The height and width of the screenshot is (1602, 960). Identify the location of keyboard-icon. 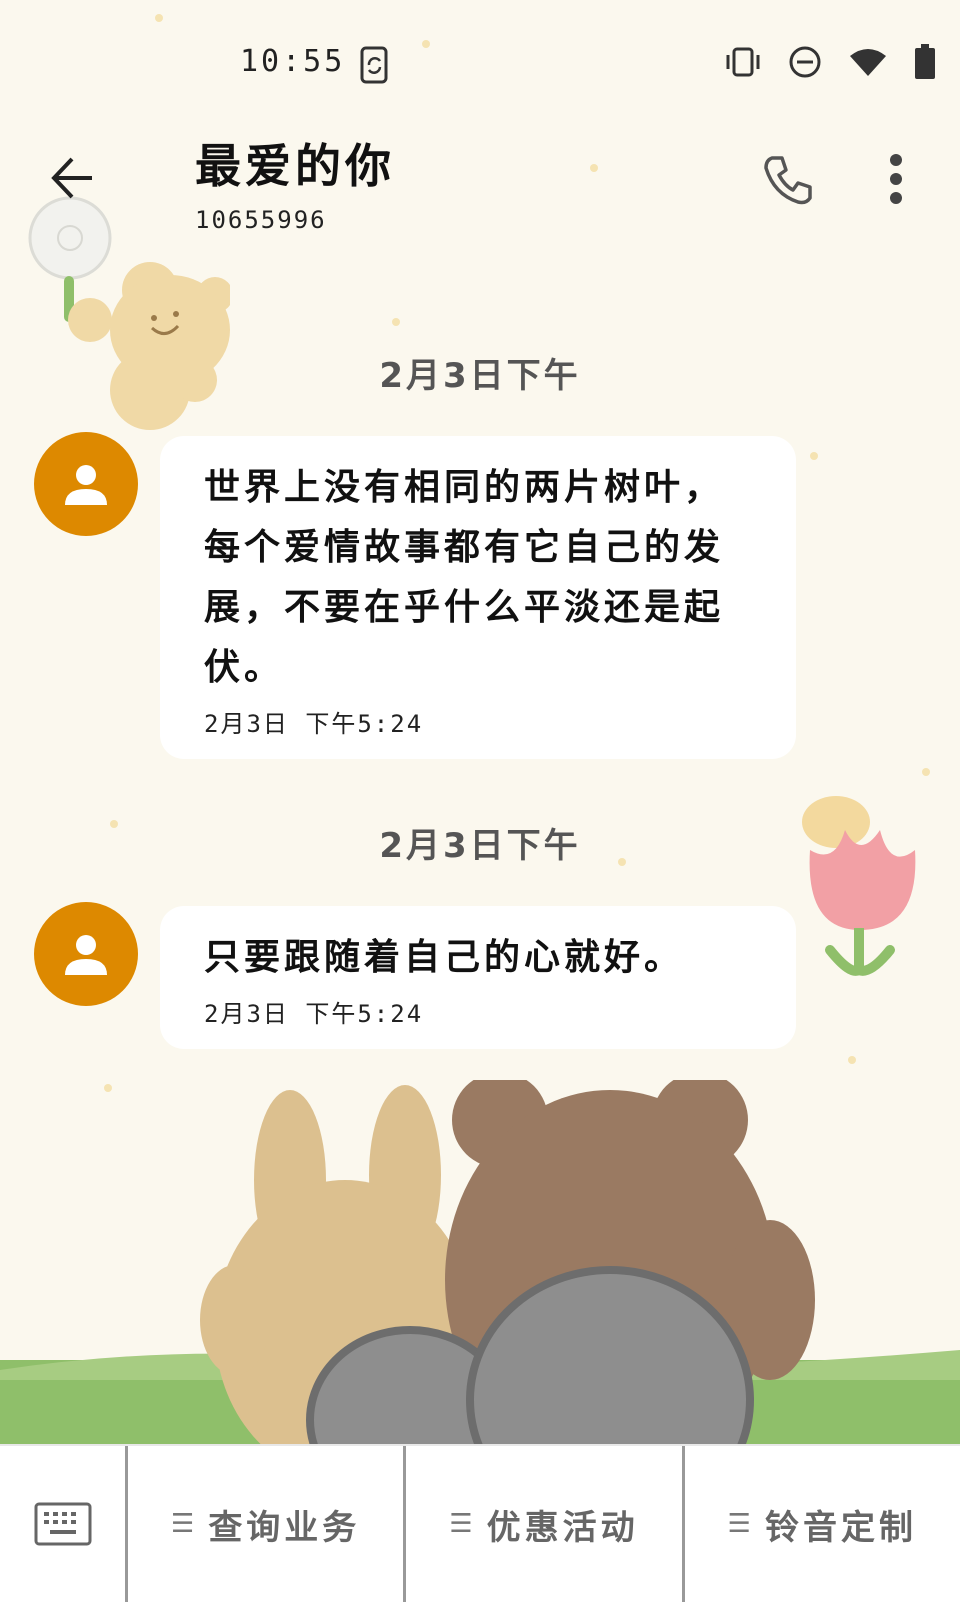
(62, 1524).